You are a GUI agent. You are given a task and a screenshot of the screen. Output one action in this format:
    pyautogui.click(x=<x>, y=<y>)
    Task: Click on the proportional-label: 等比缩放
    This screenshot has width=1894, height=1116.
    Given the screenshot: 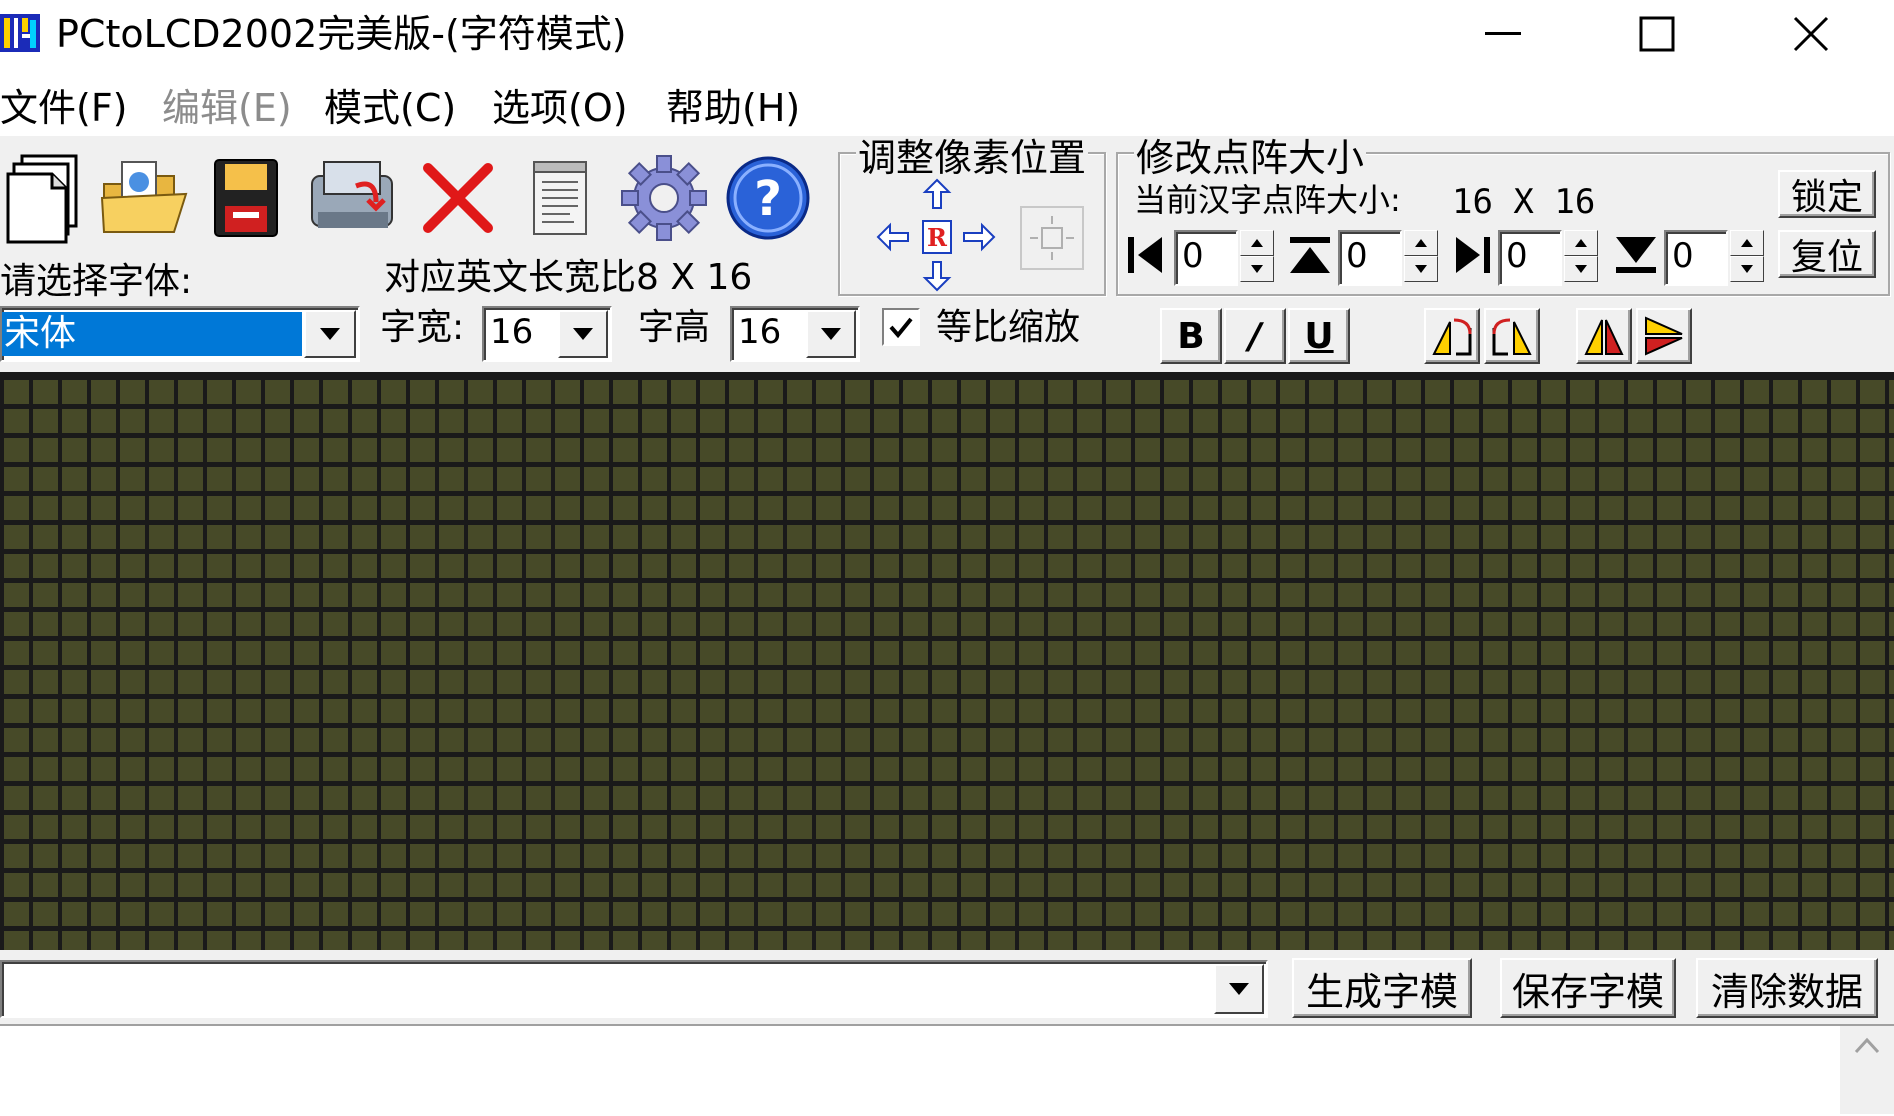 What is the action you would take?
    pyautogui.click(x=1008, y=327)
    